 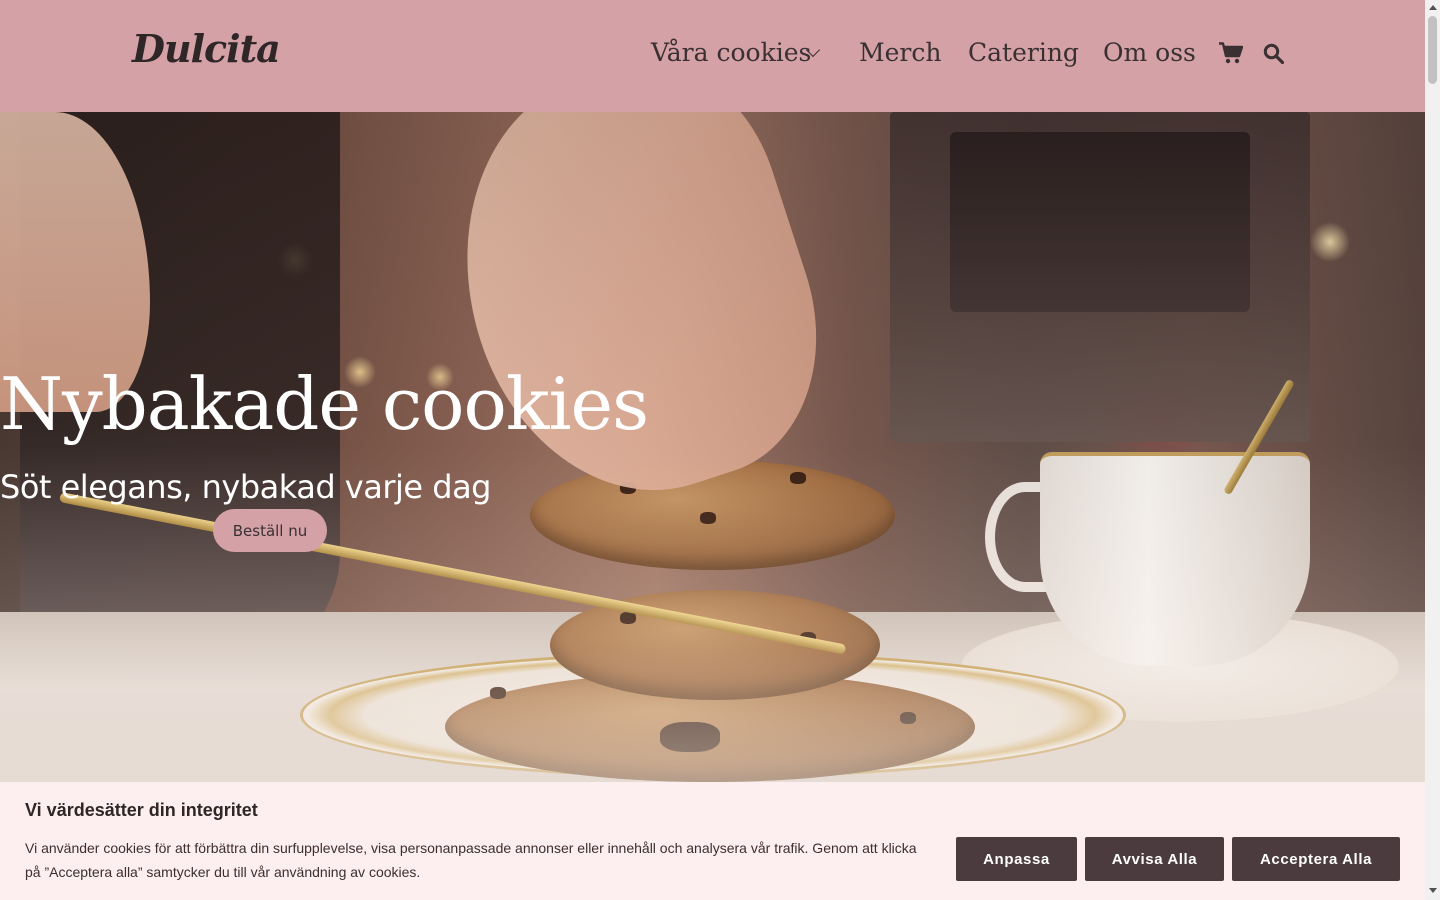 I want to click on consent-title: Vi värdesätter din integritet, so click(x=141, y=810).